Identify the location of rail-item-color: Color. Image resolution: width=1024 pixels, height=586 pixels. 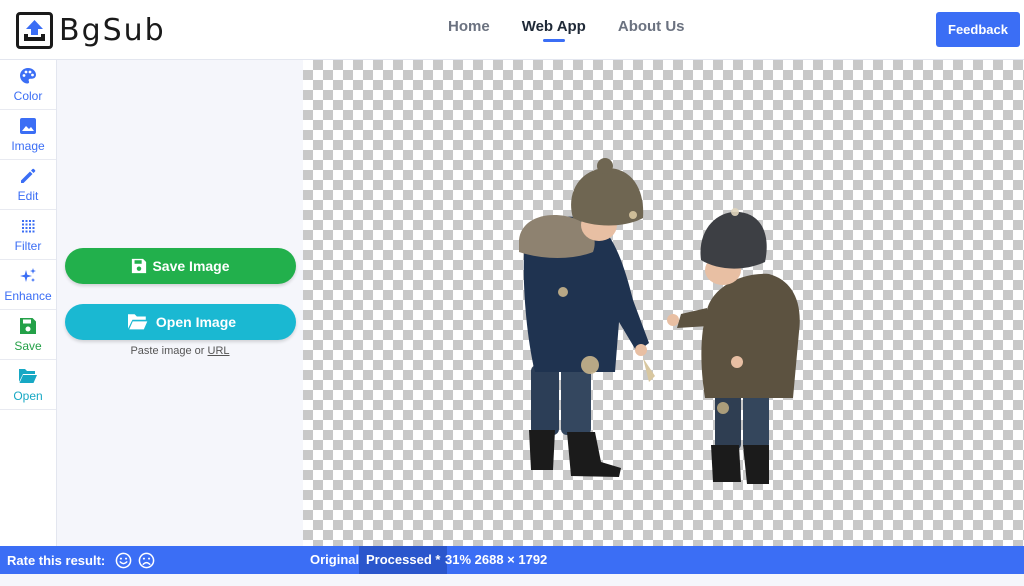
(28, 85).